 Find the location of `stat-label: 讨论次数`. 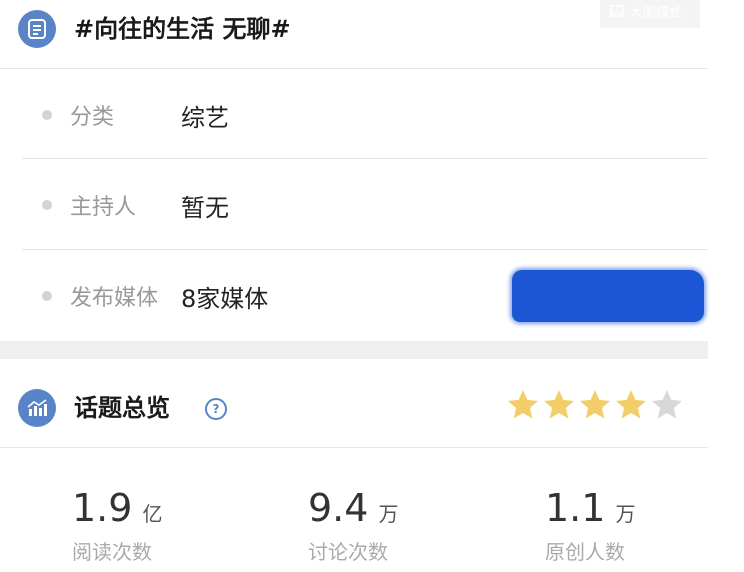

stat-label: 讨论次数 is located at coordinates (348, 552).